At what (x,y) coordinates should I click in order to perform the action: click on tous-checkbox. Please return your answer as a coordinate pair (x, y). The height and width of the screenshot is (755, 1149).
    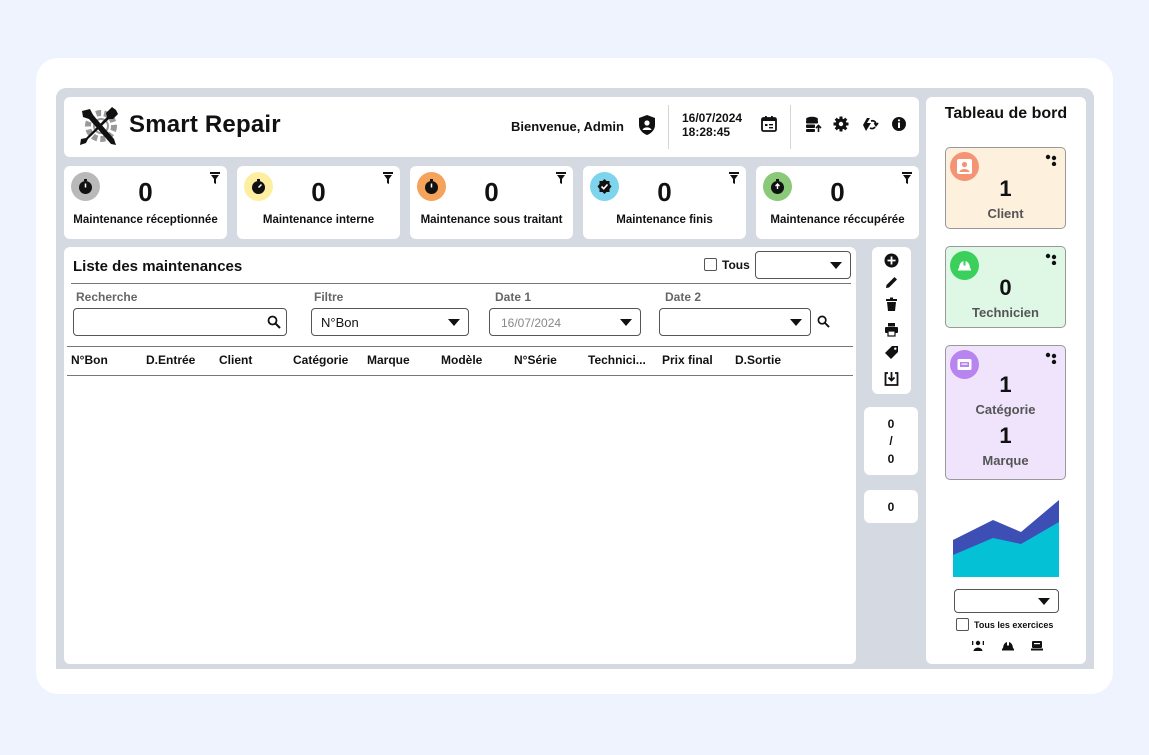
    Looking at the image, I should click on (710, 264).